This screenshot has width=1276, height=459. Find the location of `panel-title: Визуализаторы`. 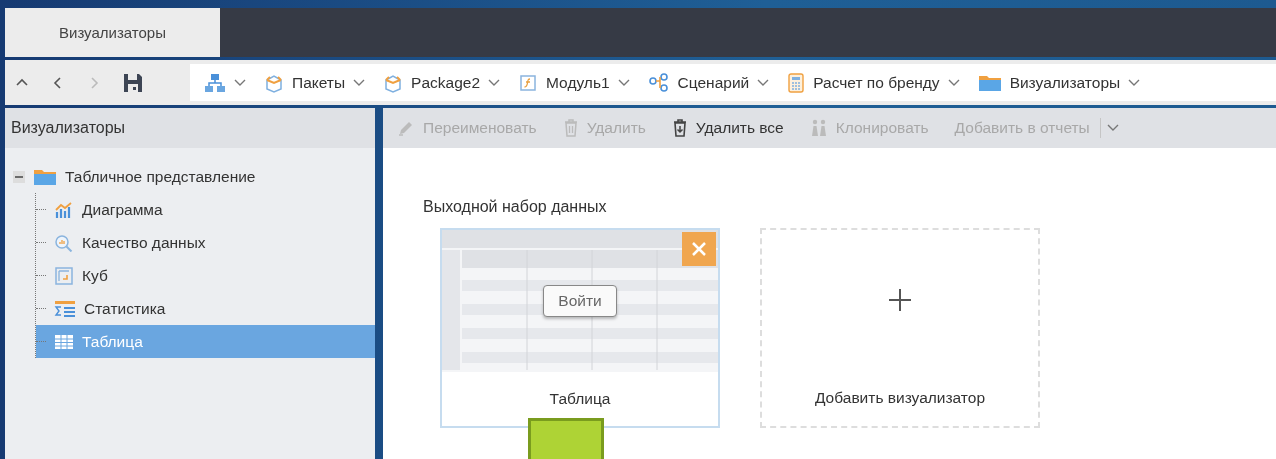

panel-title: Визуализаторы is located at coordinates (190, 128).